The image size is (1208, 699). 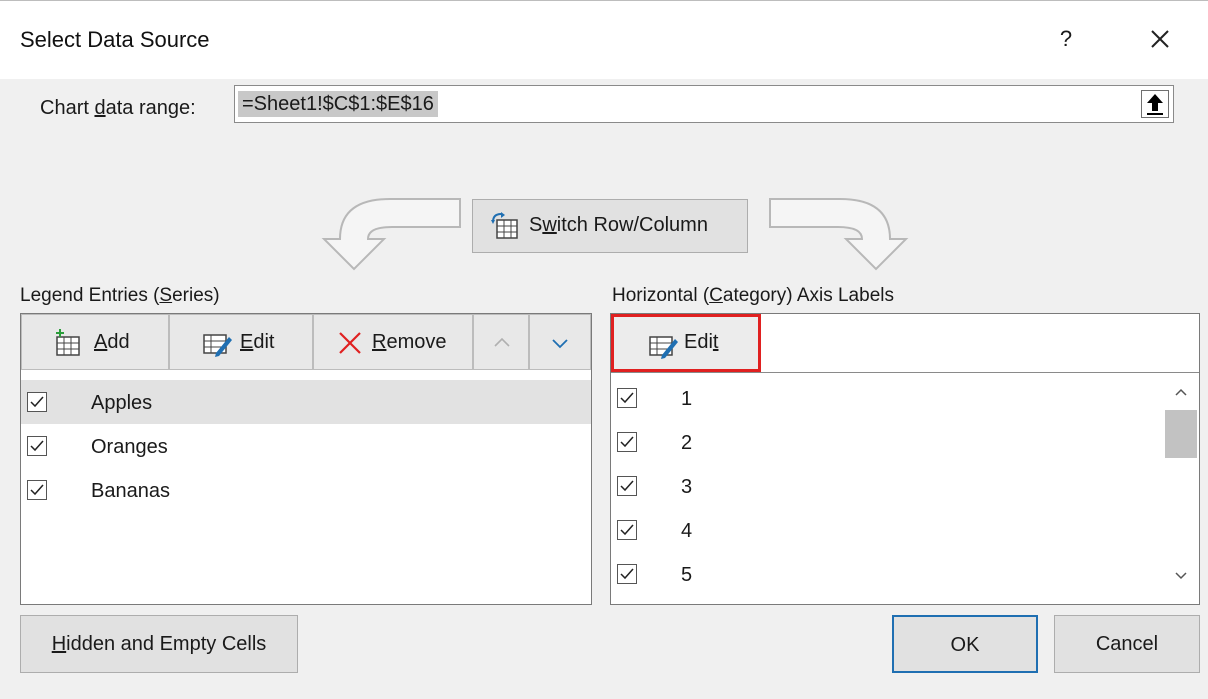 I want to click on scroll-down-icon, so click(x=1181, y=576).